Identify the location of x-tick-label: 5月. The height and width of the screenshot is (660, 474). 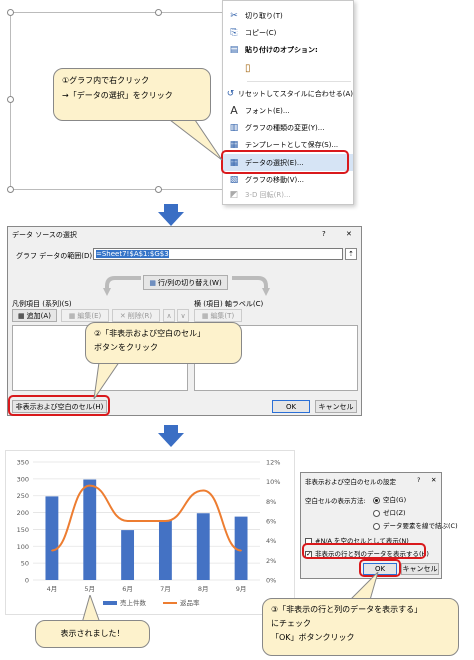
(89, 589).